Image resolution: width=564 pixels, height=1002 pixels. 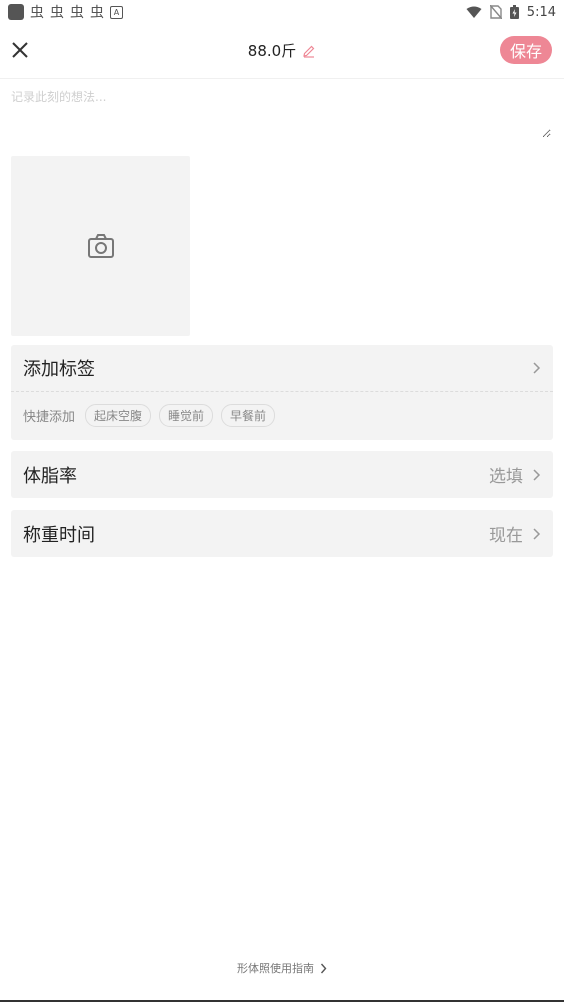 I want to click on weight-value: 88.0斤, so click(x=272, y=51).